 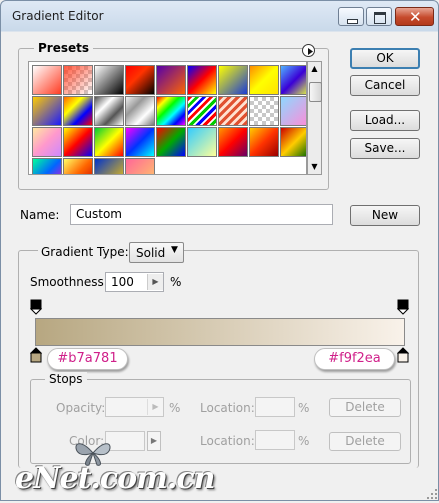 What do you see at coordinates (134, 407) in the screenshot?
I see `opacity-input: ▶` at bounding box center [134, 407].